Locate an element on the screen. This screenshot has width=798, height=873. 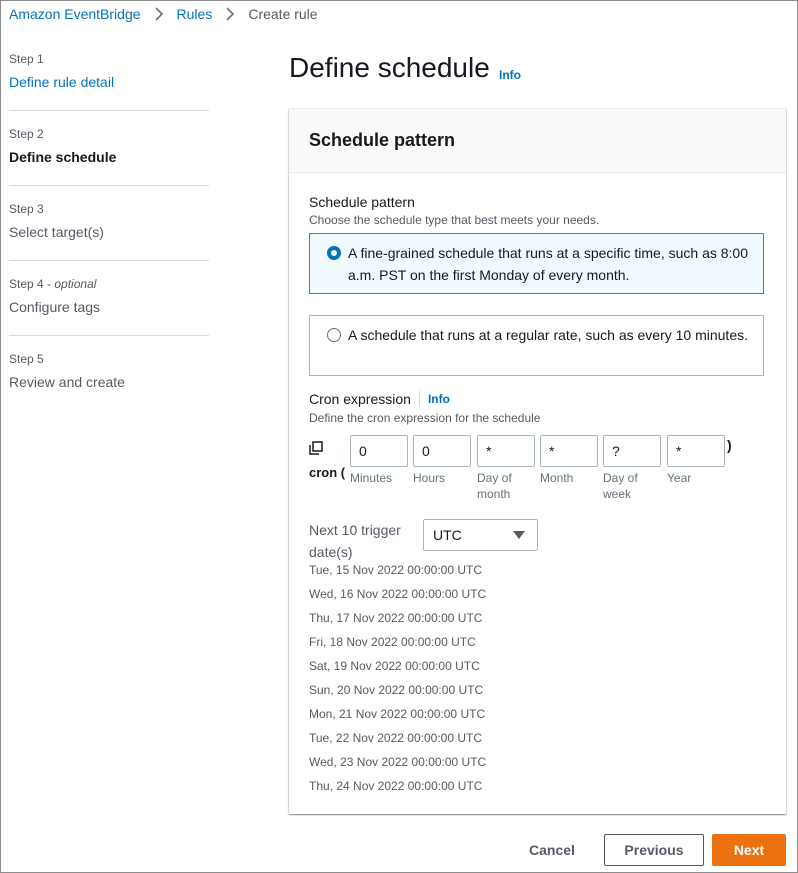
divider is located at coordinates (419, 399).